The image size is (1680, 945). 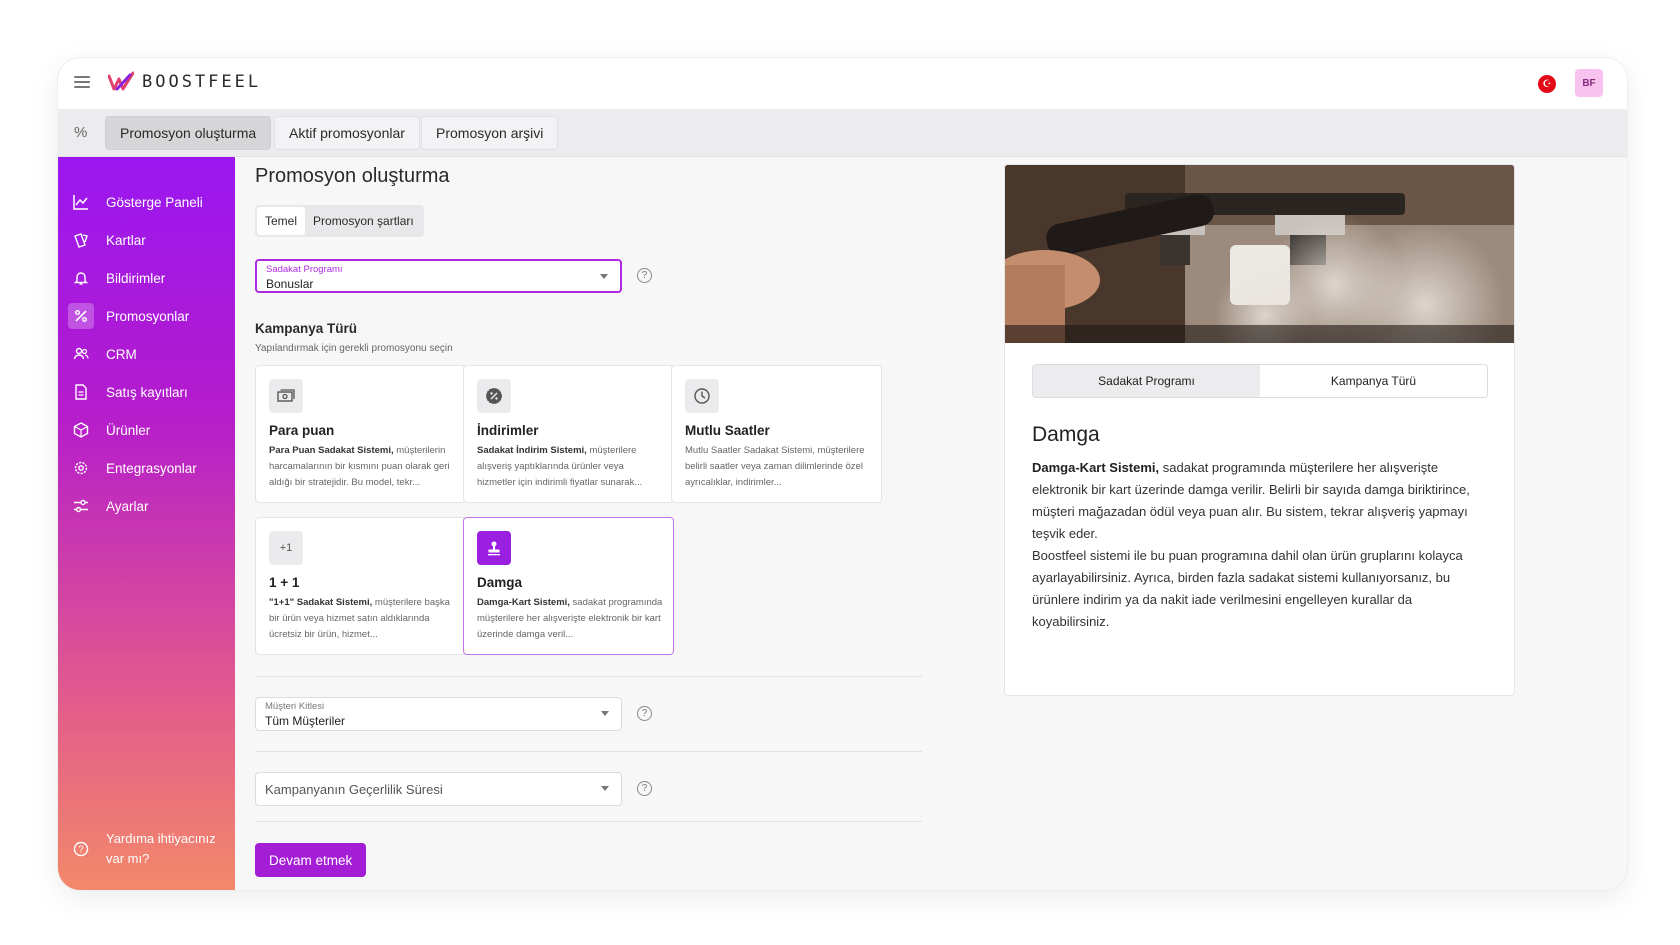 I want to click on chart-line-icon, so click(x=81, y=202).